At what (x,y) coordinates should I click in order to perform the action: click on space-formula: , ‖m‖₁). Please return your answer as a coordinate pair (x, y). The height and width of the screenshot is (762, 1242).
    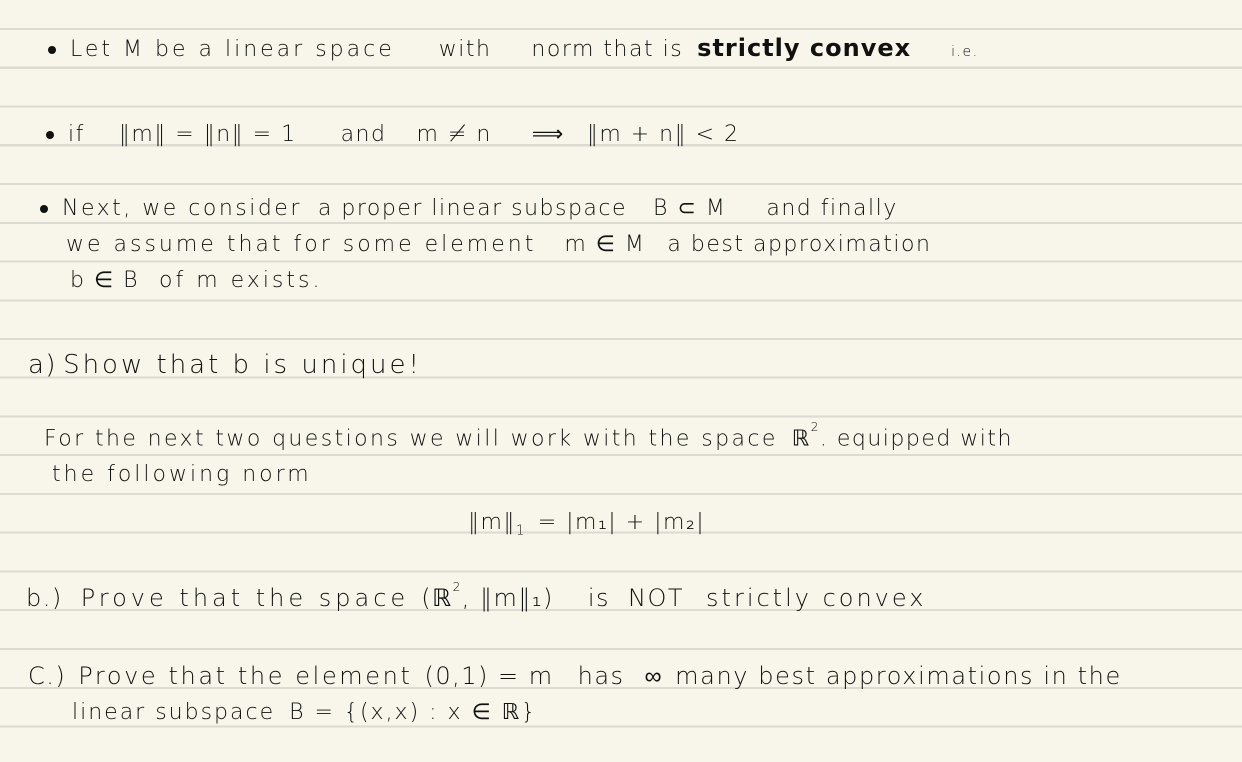
    Looking at the image, I should click on (507, 598).